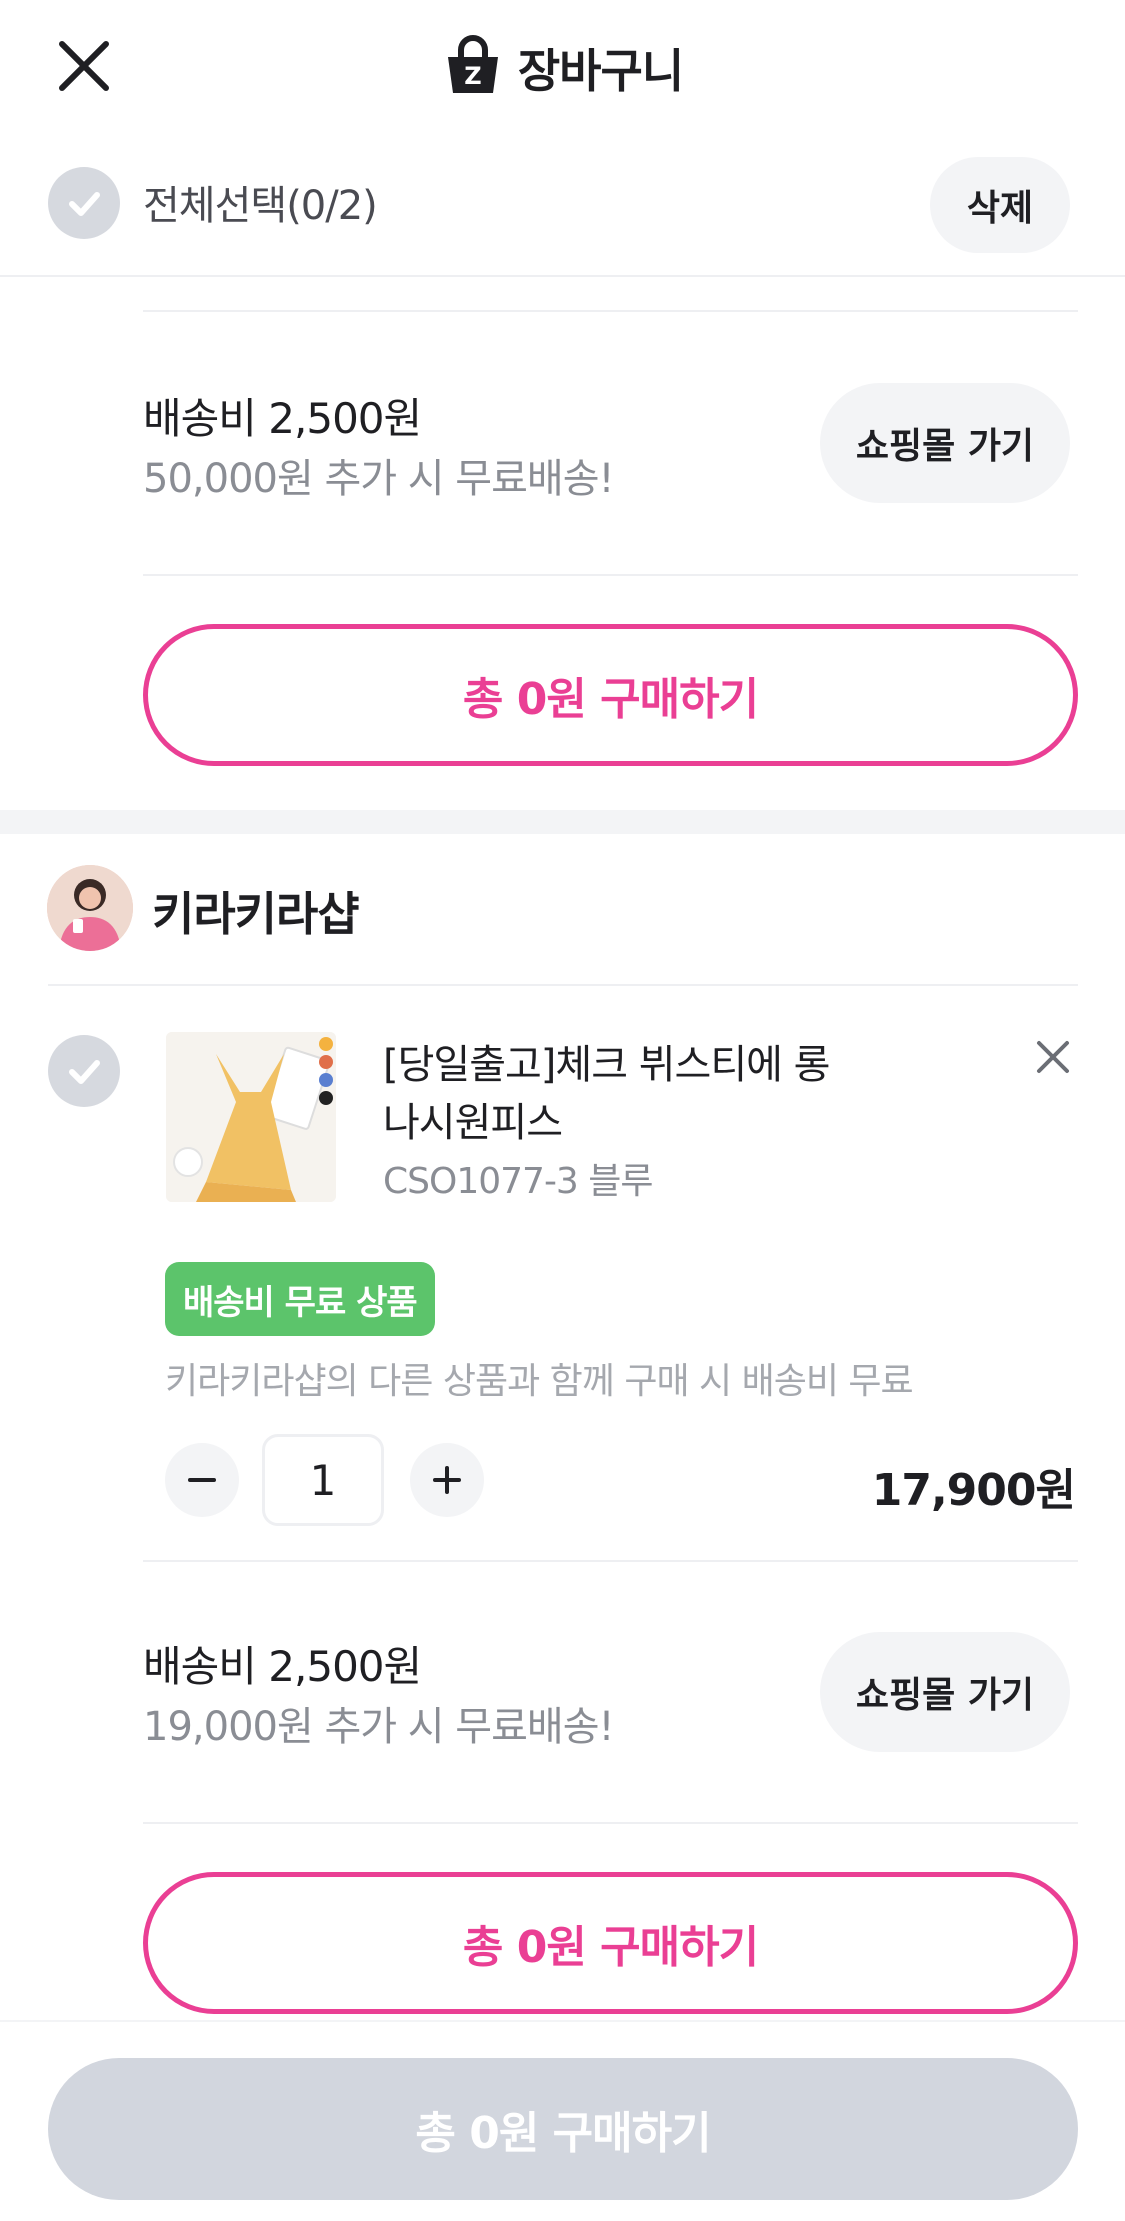  What do you see at coordinates (973, 1490) in the screenshot?
I see `item-price: 17,900원` at bounding box center [973, 1490].